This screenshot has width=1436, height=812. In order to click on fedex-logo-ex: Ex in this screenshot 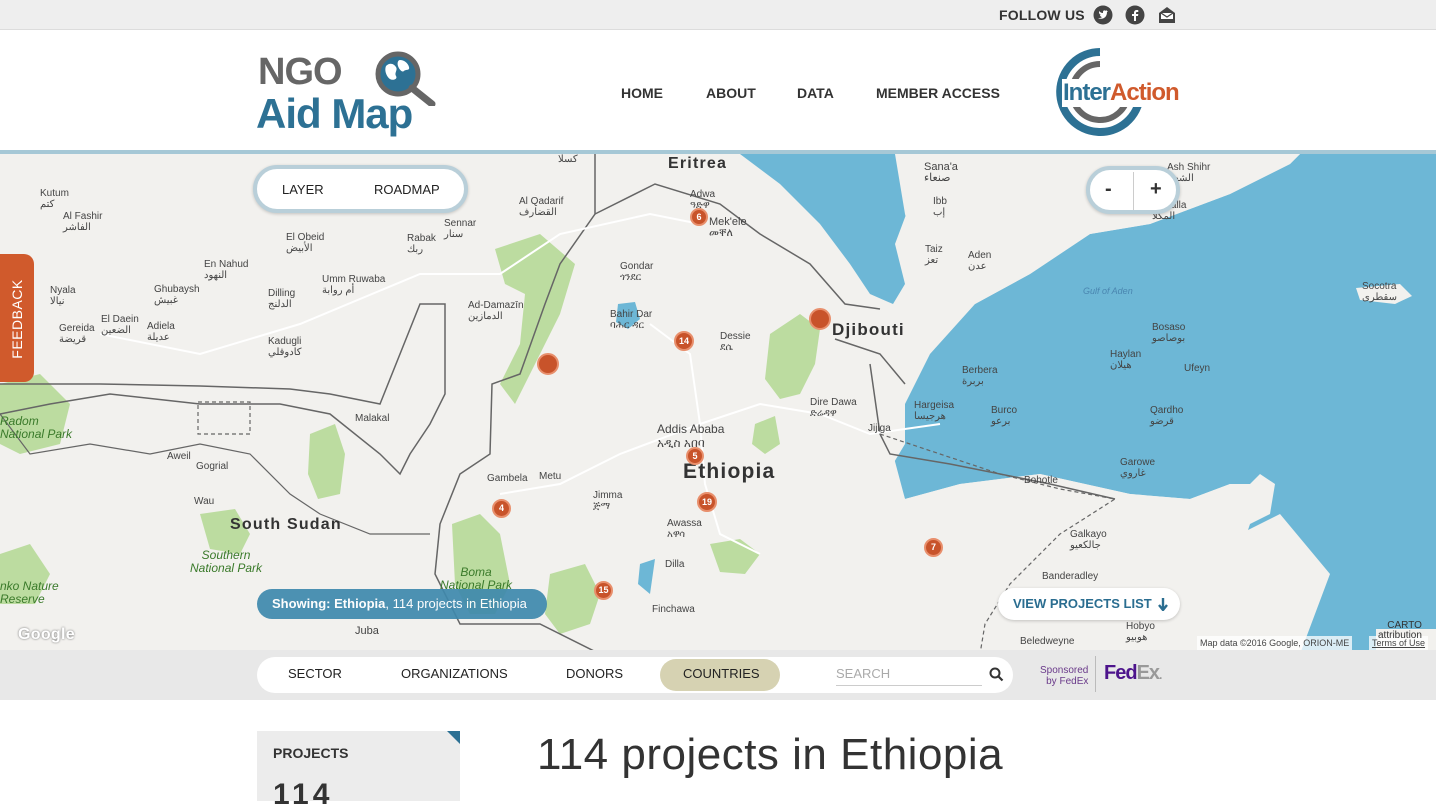, I will do `click(1148, 673)`.